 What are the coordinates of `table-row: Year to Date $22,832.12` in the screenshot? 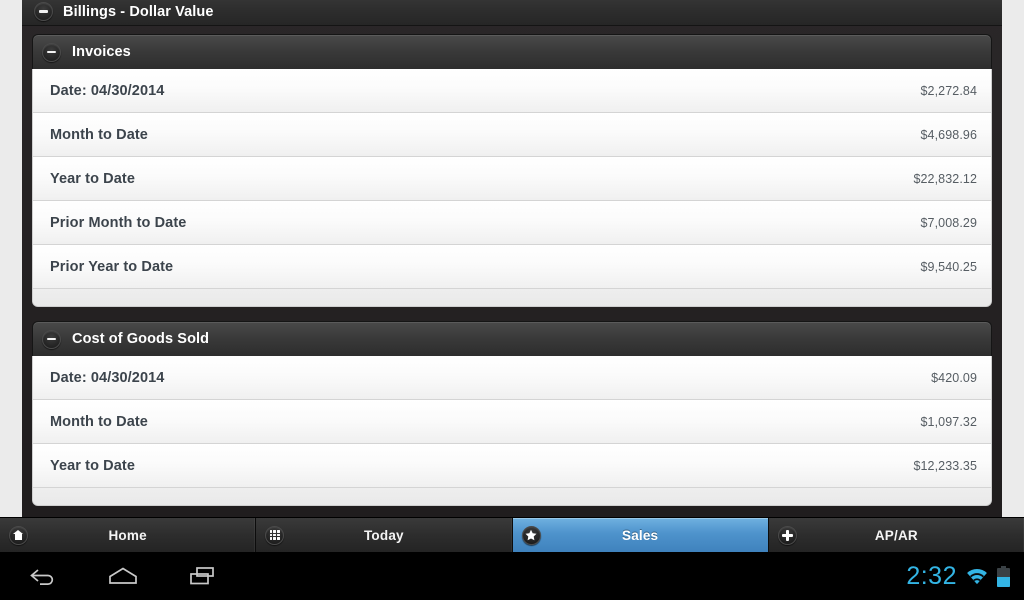 It's located at (512, 179).